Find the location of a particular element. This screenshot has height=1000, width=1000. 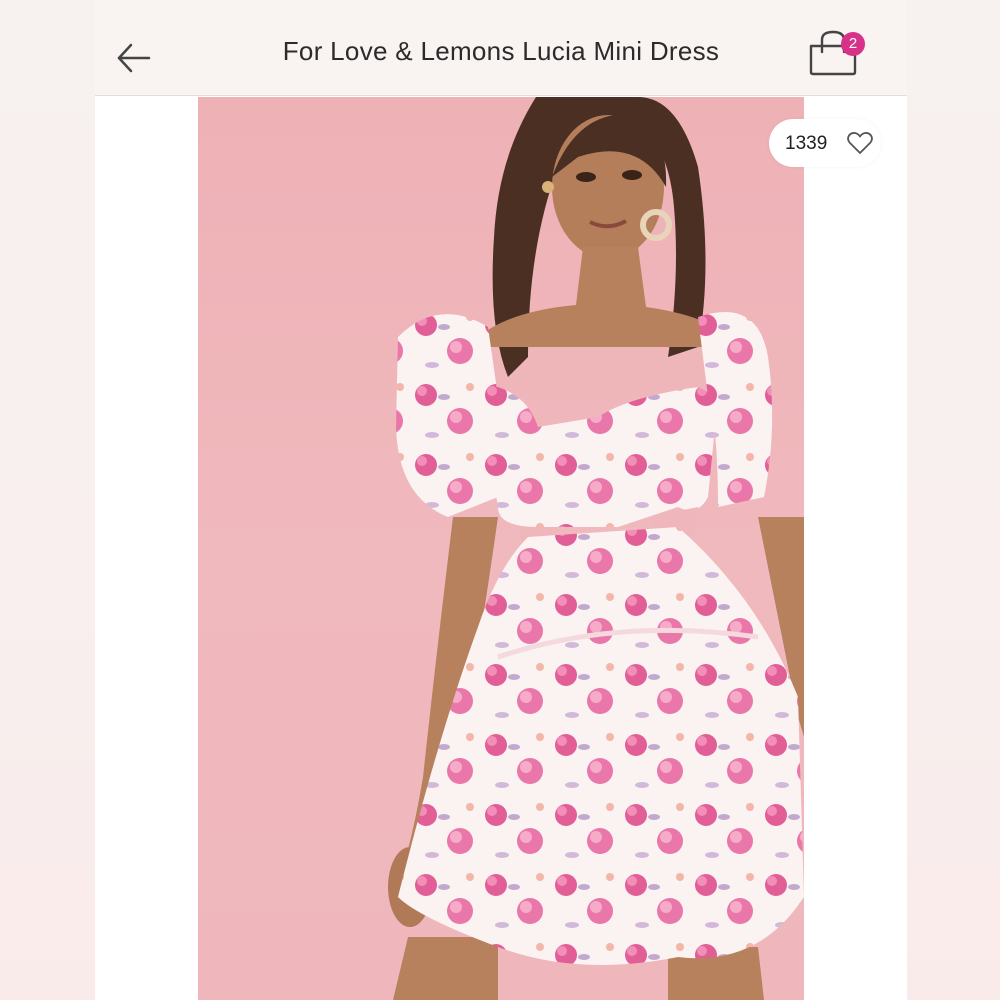

arrow-left-icon is located at coordinates (134, 58).